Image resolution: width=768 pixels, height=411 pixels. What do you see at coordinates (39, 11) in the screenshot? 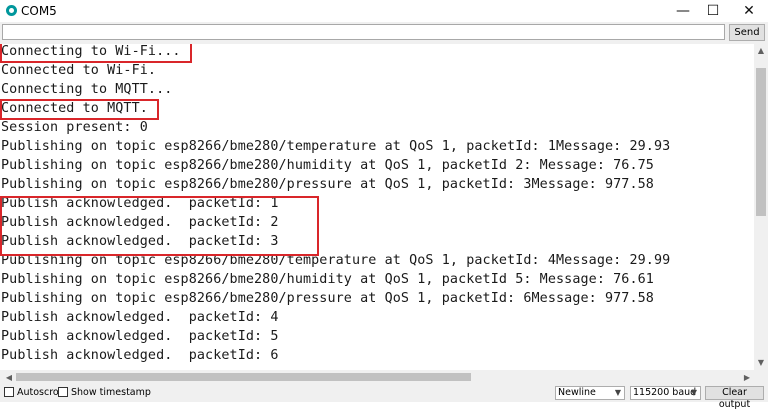
I see `window-title: COM5` at bounding box center [39, 11].